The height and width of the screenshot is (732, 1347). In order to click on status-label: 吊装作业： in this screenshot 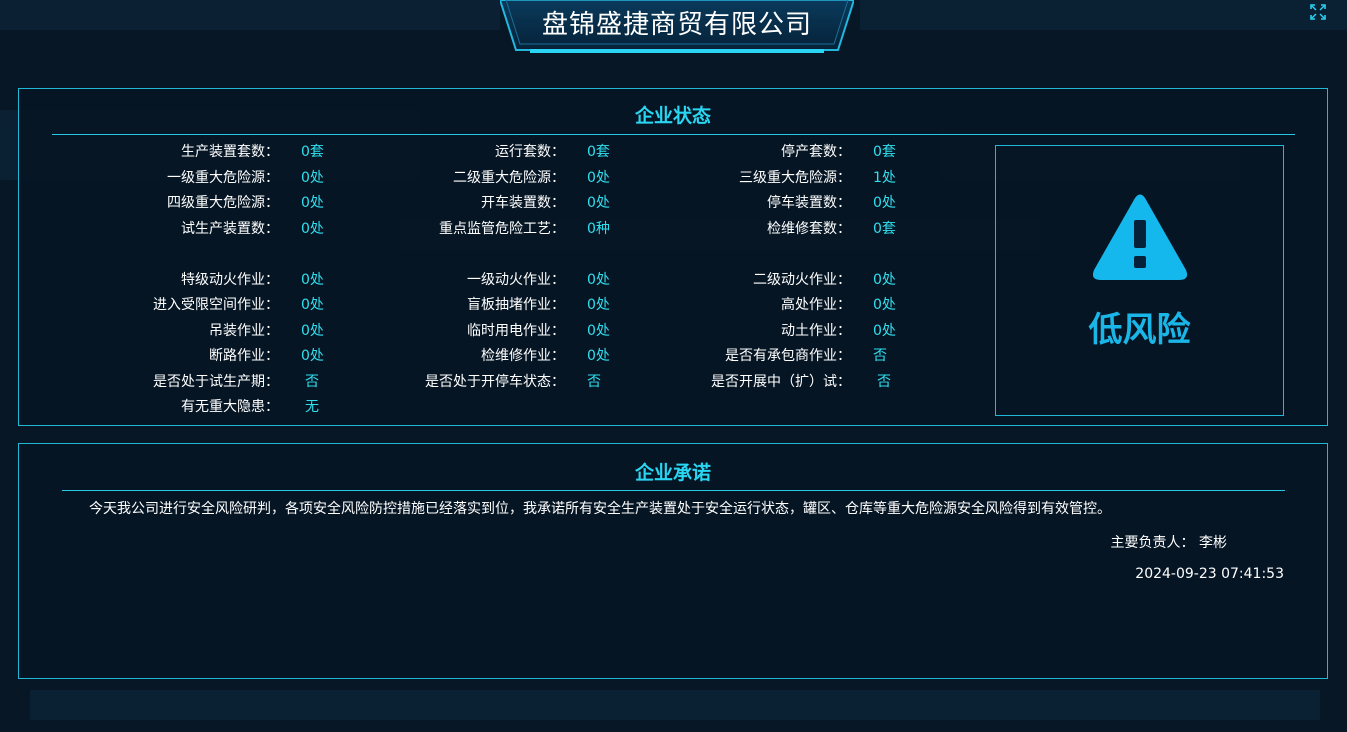, I will do `click(244, 331)`.